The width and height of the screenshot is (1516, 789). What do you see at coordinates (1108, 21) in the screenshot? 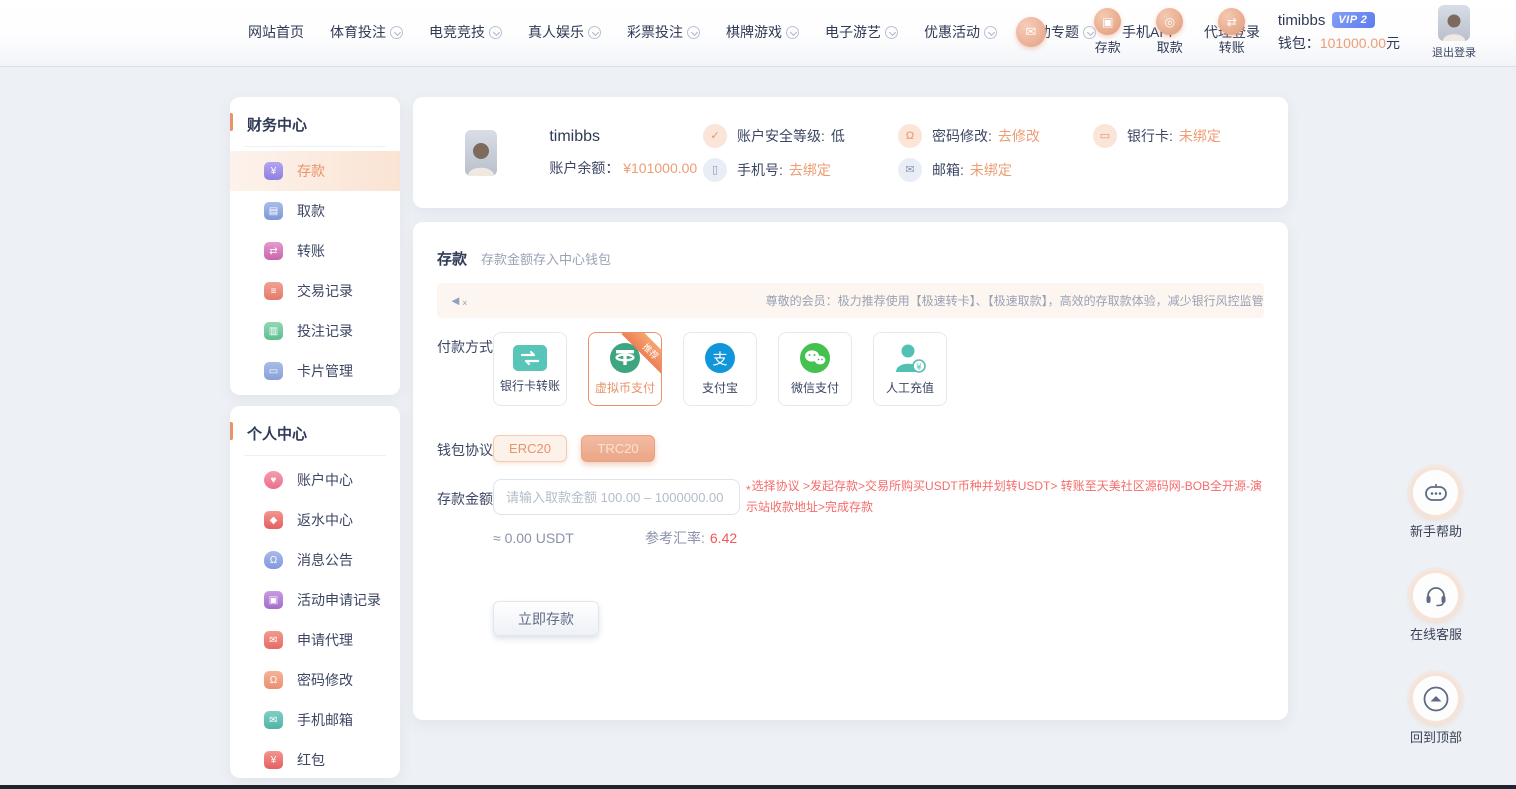
I see `deposit-icon: ▣` at bounding box center [1108, 21].